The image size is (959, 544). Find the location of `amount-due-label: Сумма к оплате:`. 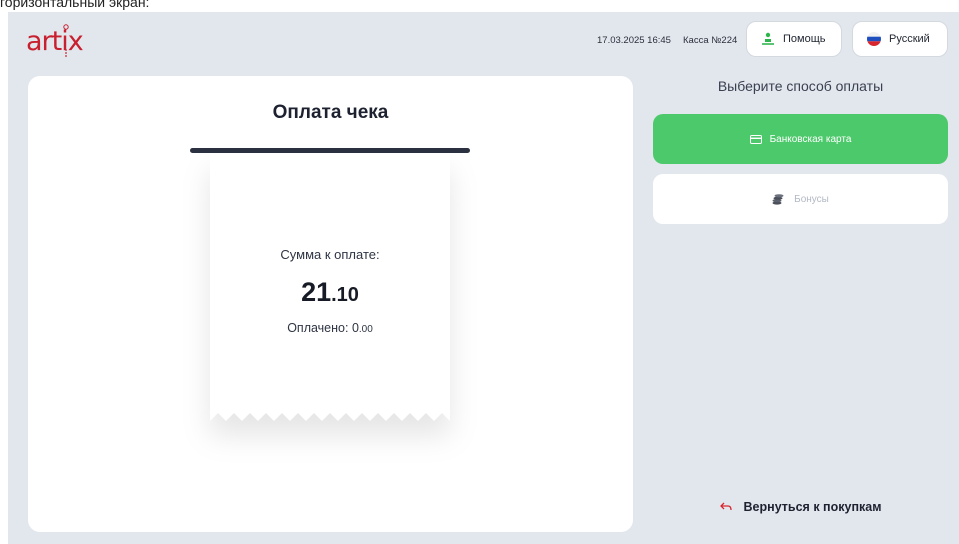

amount-due-label: Сумма к оплате: is located at coordinates (330, 254).